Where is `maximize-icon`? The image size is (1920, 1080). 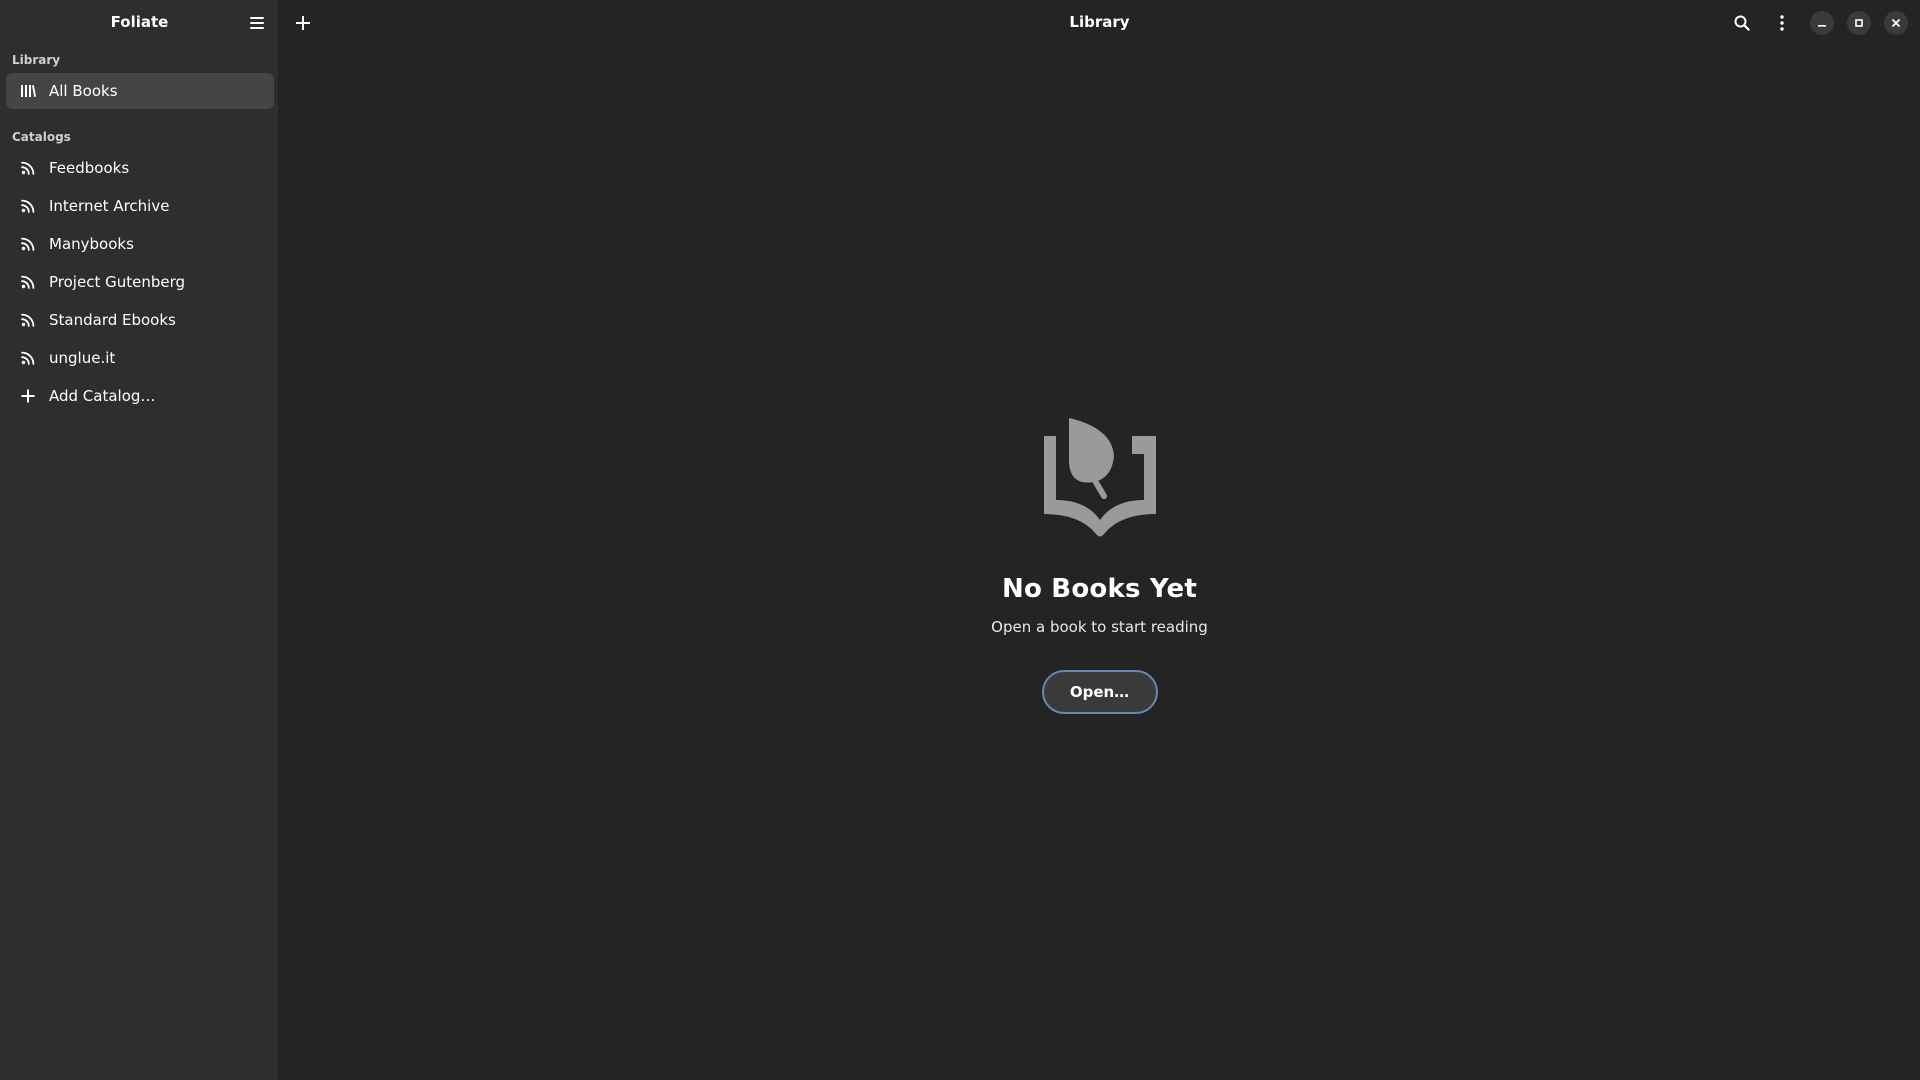 maximize-icon is located at coordinates (1859, 23).